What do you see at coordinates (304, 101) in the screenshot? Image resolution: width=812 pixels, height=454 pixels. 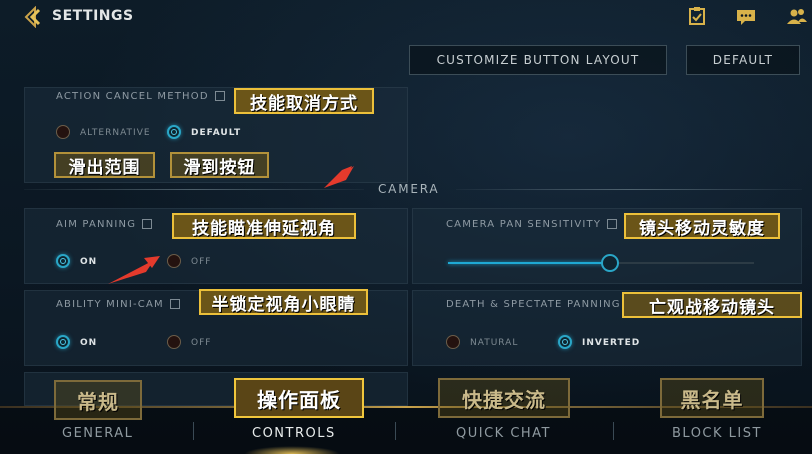 I see `annotation-action-cancel: 技能取消方式` at bounding box center [304, 101].